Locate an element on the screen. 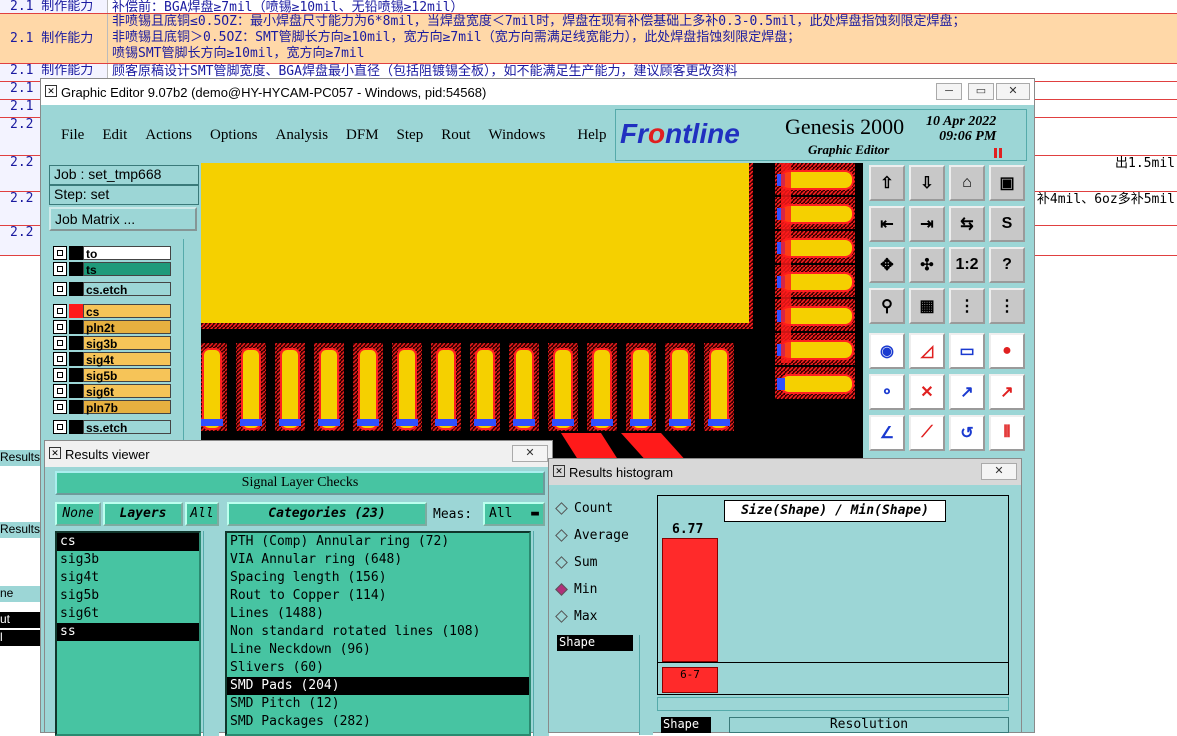 The image size is (1177, 736). menu-step: Step is located at coordinates (410, 135).